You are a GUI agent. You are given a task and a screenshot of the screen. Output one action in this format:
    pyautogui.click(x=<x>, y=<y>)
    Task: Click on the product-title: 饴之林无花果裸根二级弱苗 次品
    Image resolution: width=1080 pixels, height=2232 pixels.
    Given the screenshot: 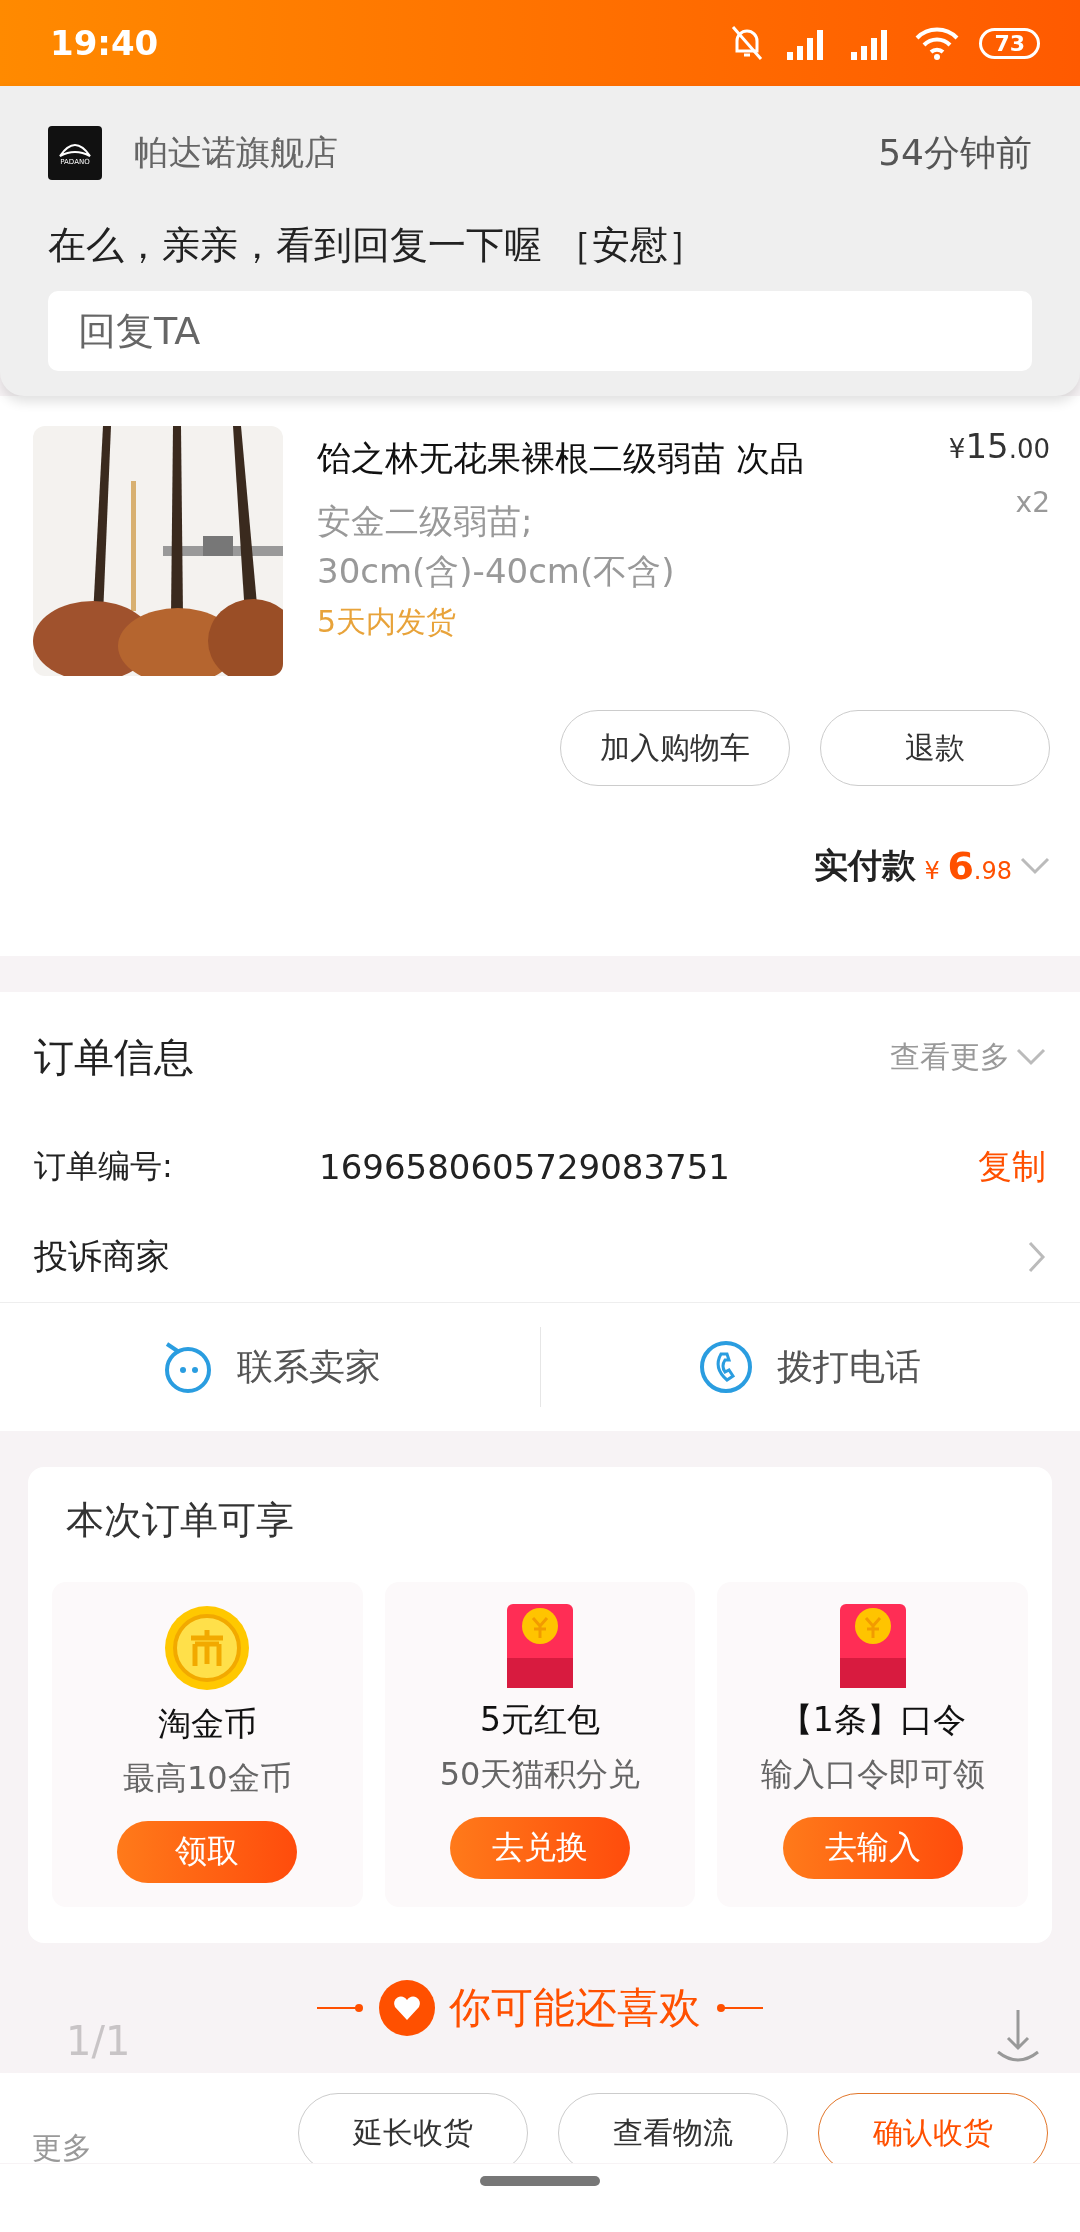 What is the action you would take?
    pyautogui.click(x=616, y=459)
    